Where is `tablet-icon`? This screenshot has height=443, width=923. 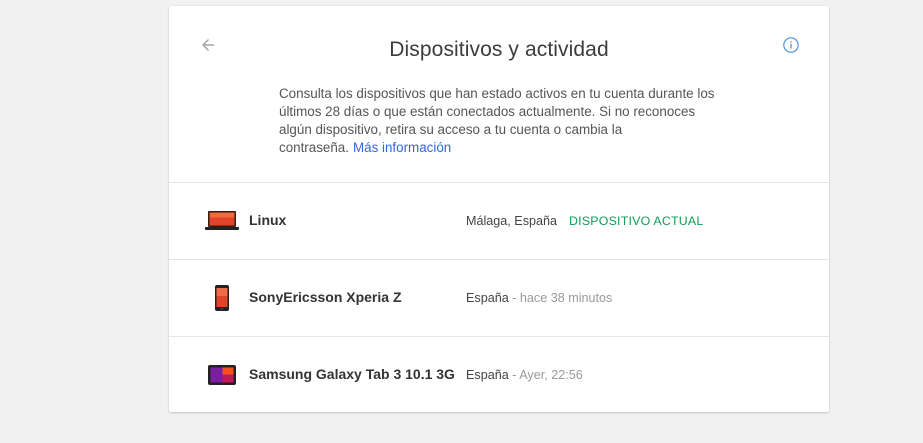
tablet-icon is located at coordinates (222, 375).